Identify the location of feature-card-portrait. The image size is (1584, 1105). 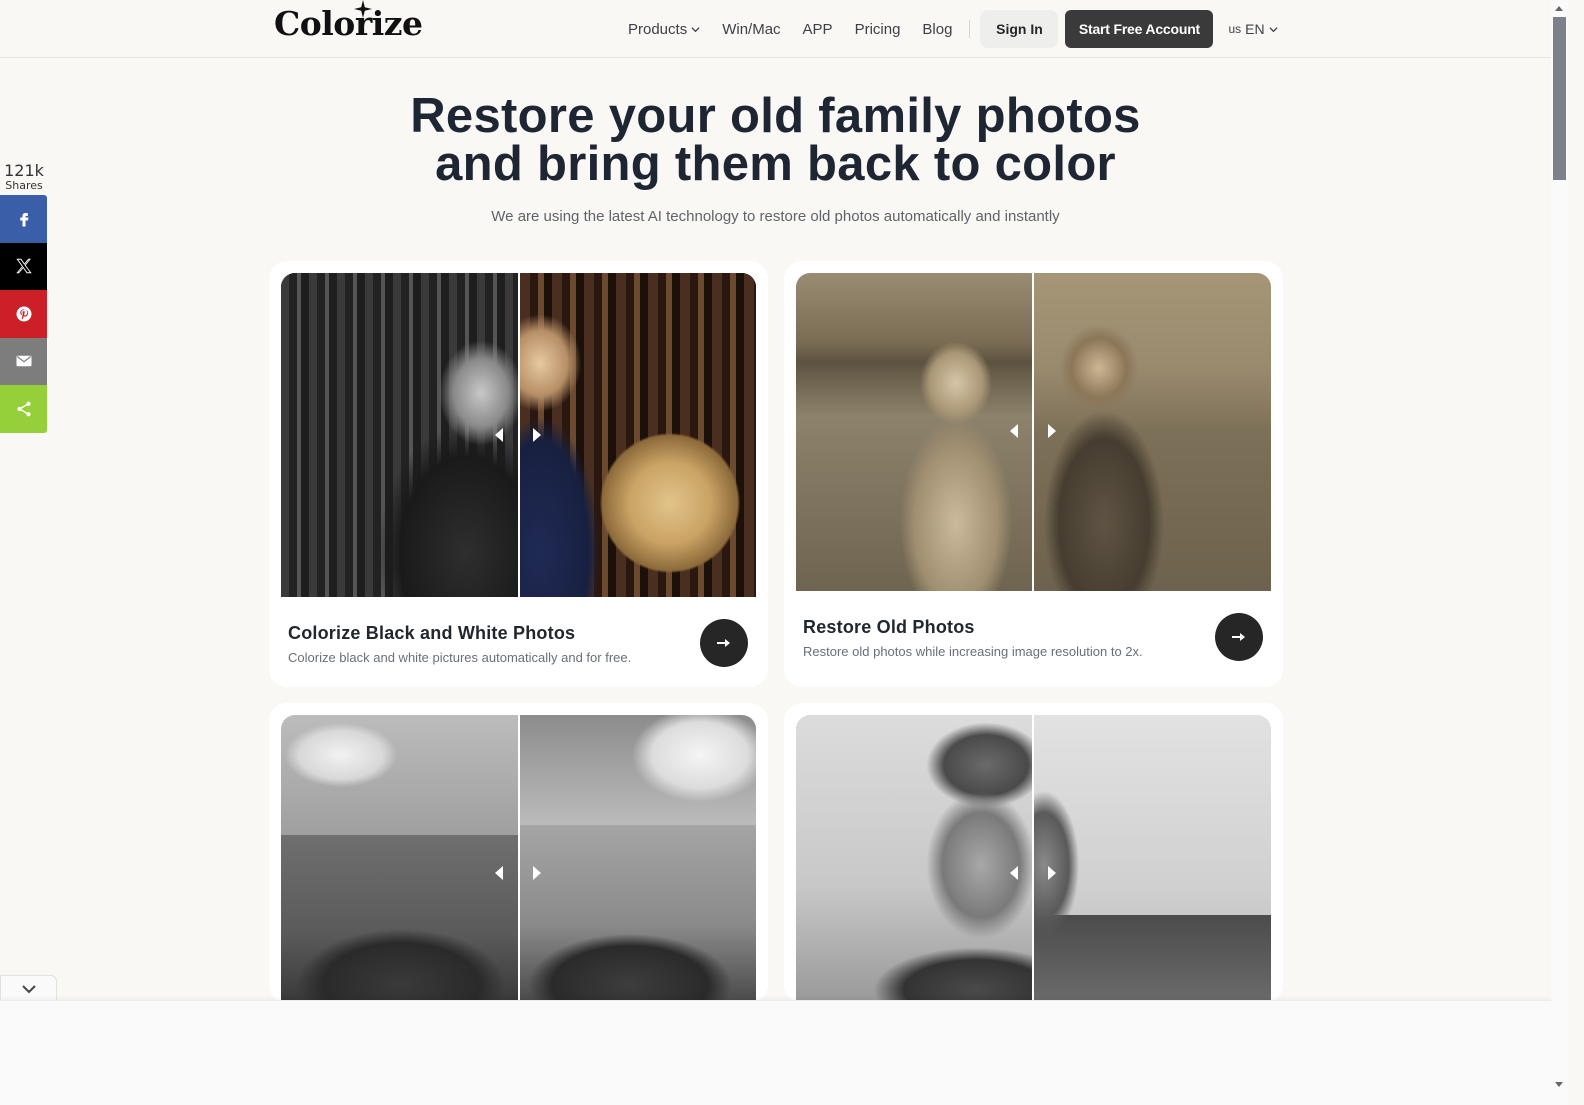
(1033, 853).